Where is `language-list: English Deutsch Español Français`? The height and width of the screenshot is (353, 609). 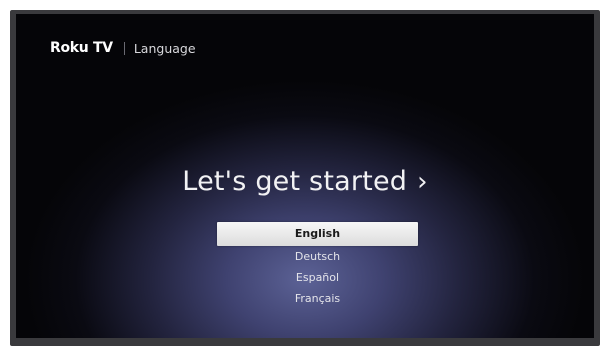 language-list: English Deutsch Español Français is located at coordinates (317, 266).